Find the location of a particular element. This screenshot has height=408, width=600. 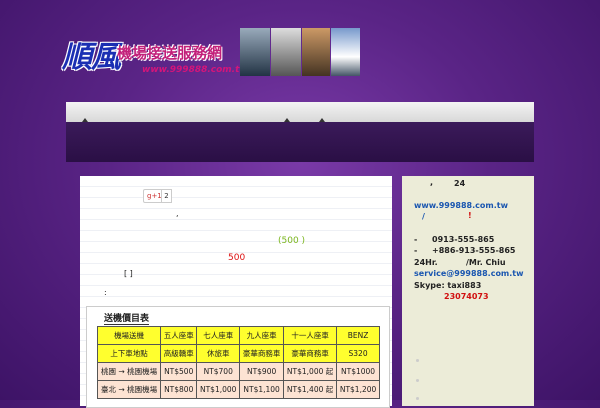

sidebar-url-link: www.999888.com.tw is located at coordinates (461, 205).